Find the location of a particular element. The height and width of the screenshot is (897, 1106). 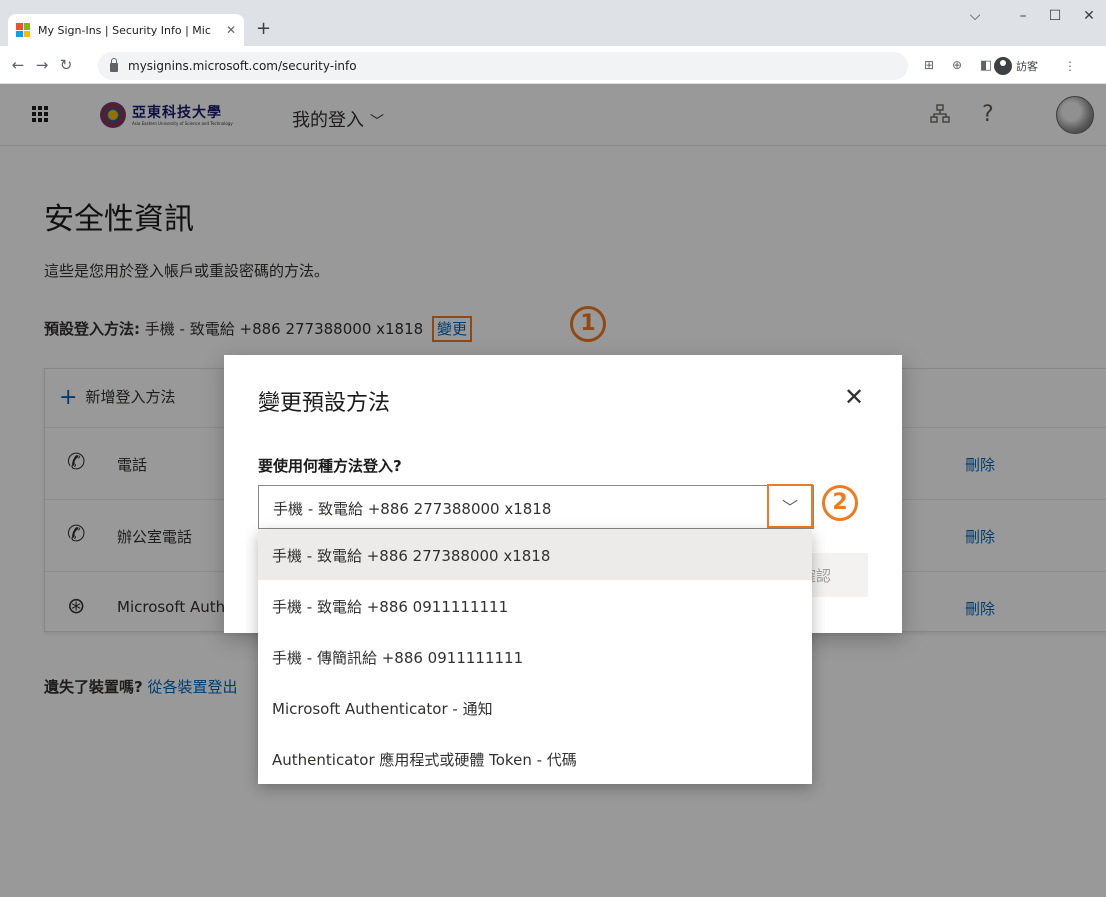

profile-button: 訪客 ⋮ is located at coordinates (1039, 66).